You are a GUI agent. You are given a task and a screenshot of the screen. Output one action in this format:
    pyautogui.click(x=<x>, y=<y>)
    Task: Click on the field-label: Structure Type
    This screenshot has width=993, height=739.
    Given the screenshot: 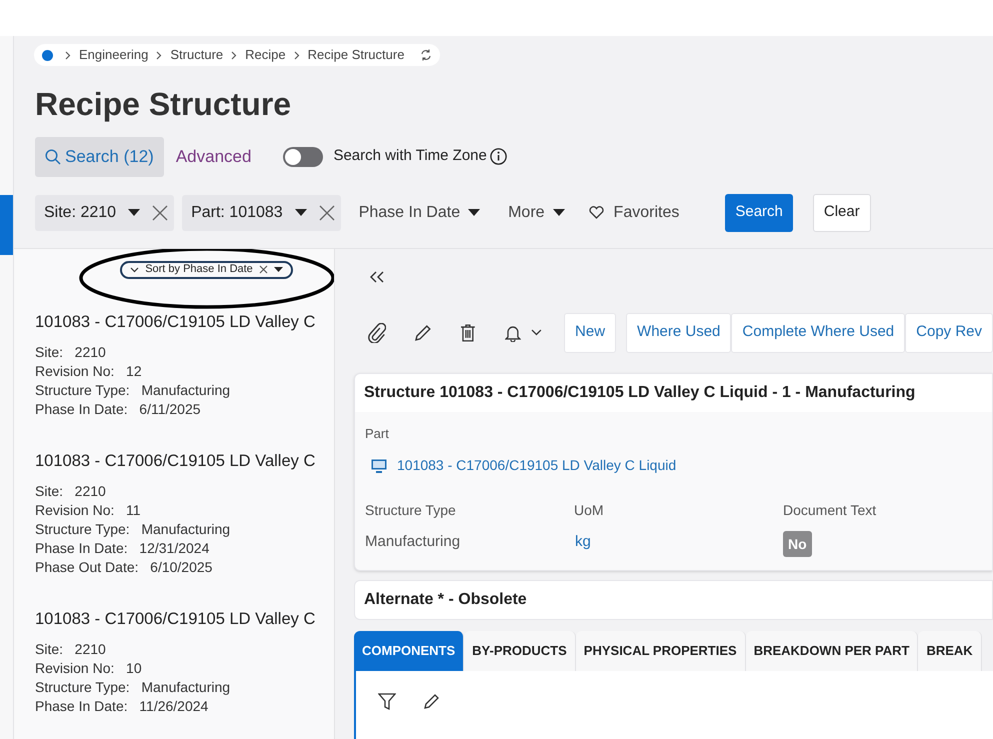 What is the action you would take?
    pyautogui.click(x=411, y=510)
    